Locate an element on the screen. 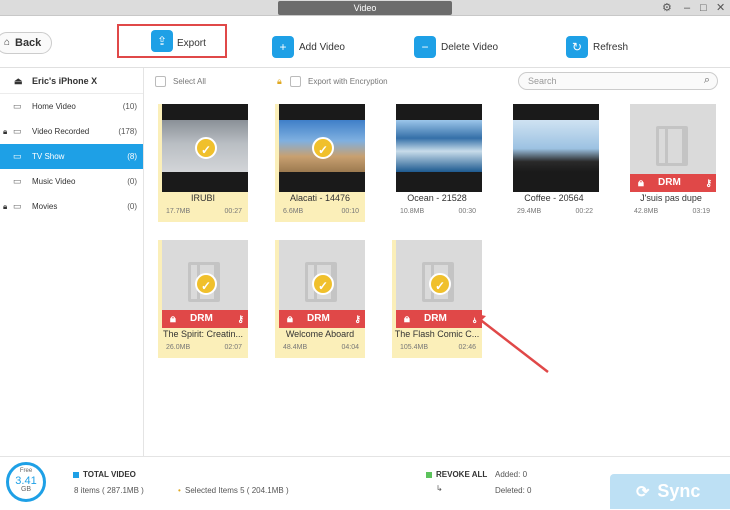 The height and width of the screenshot is (510, 730). video-card: ✓ 🔒︎ DRM ⚷ Welcome Aboard 48.4MB 04:04 is located at coordinates (320, 299).